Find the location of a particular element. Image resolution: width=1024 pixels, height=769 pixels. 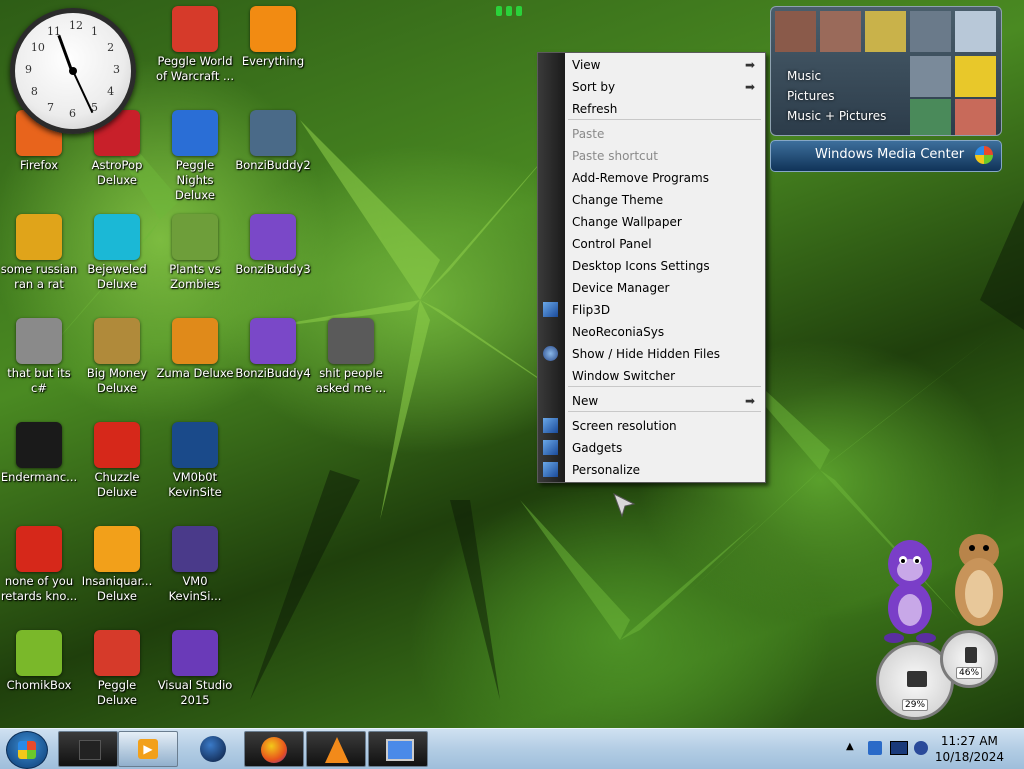

context-menu-item-label: Add-Remove Programs is located at coordinates (640, 178).